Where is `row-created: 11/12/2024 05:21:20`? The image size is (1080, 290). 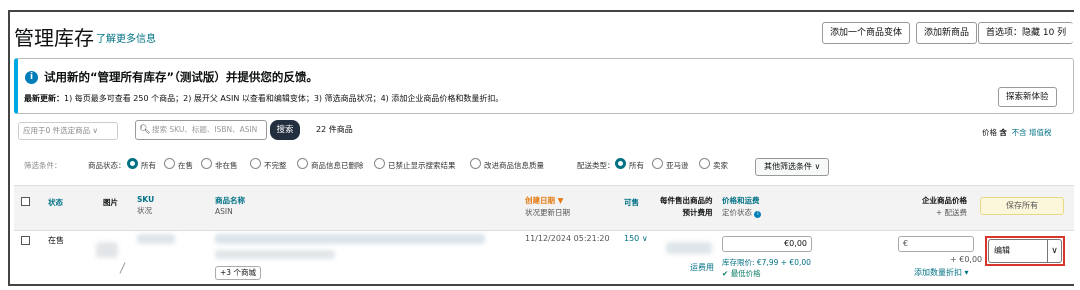 row-created: 11/12/2024 05:21:20 is located at coordinates (567, 238).